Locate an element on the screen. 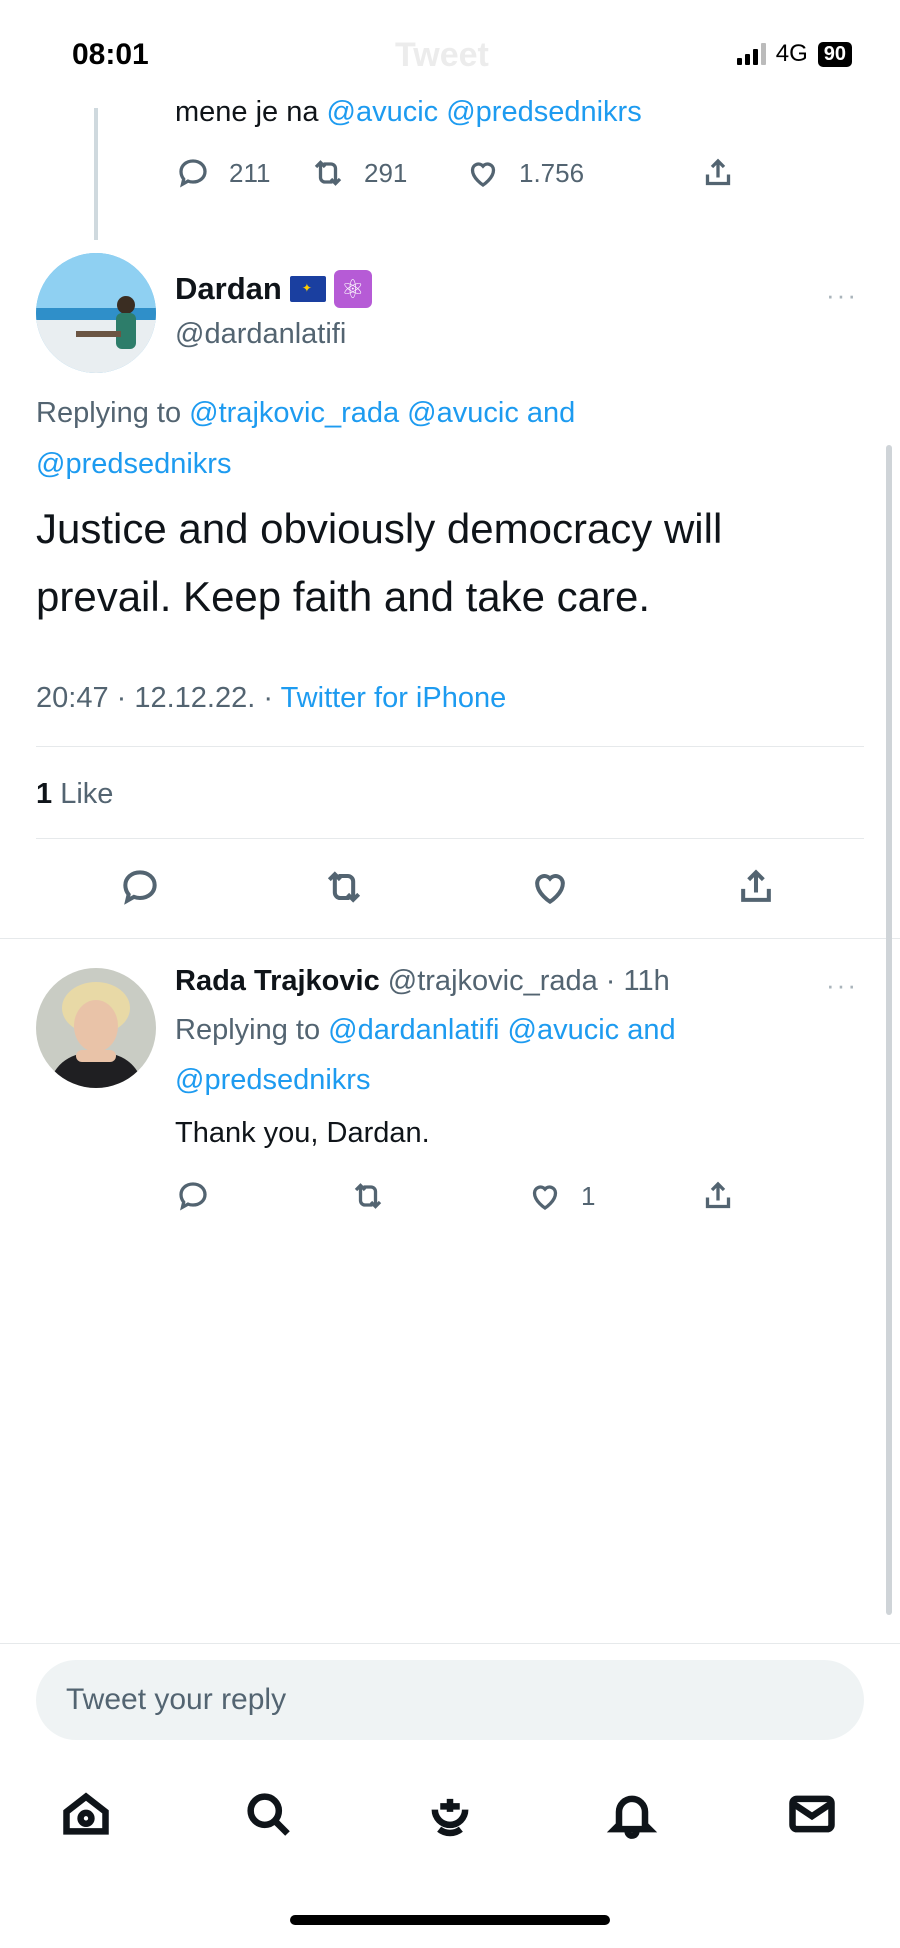  spaces-icon is located at coordinates (450, 1817).